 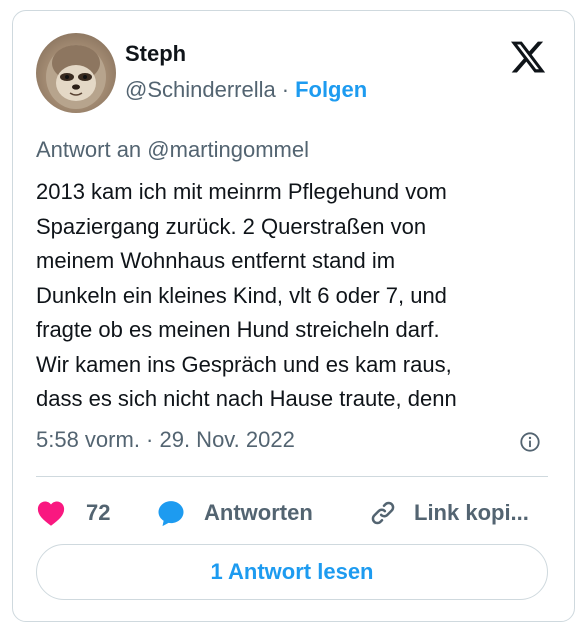 I want to click on x-logo-icon, so click(x=528, y=57).